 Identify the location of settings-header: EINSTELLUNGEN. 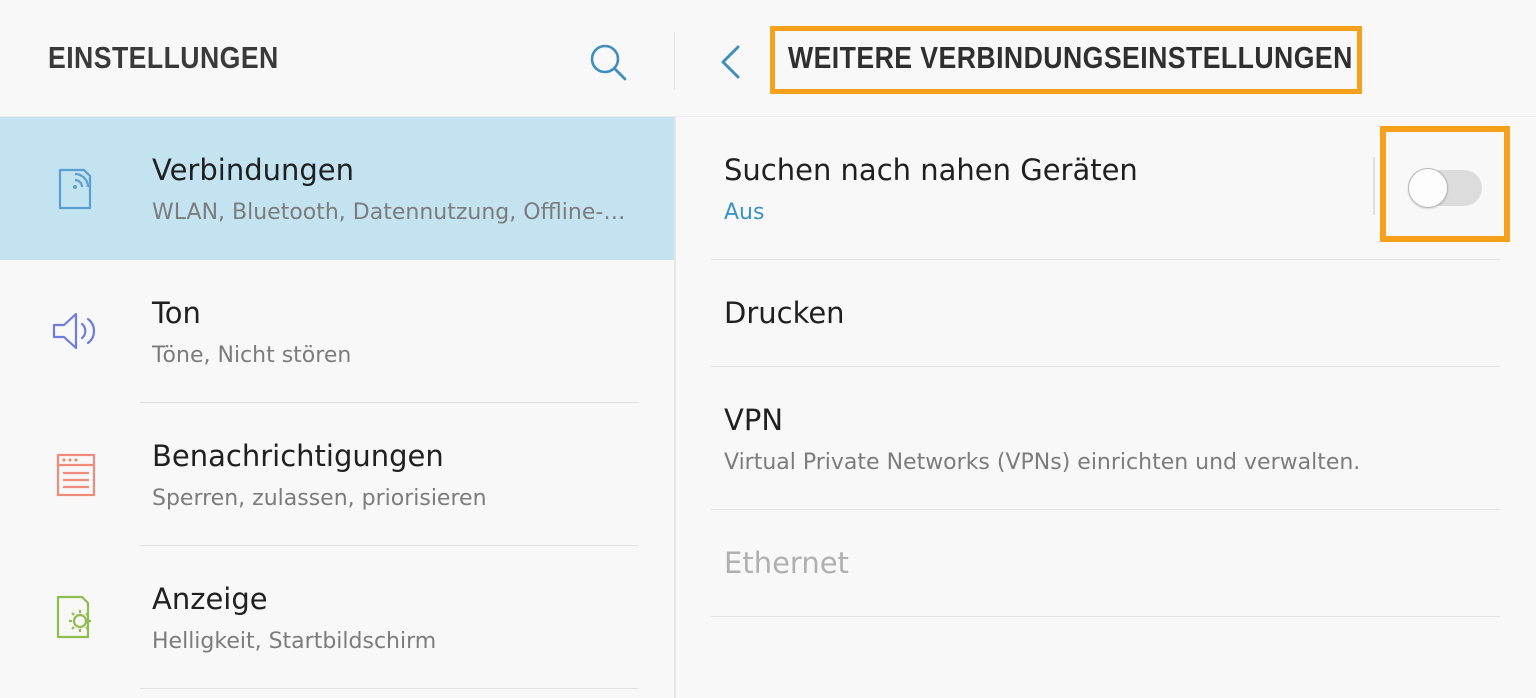
(337, 58).